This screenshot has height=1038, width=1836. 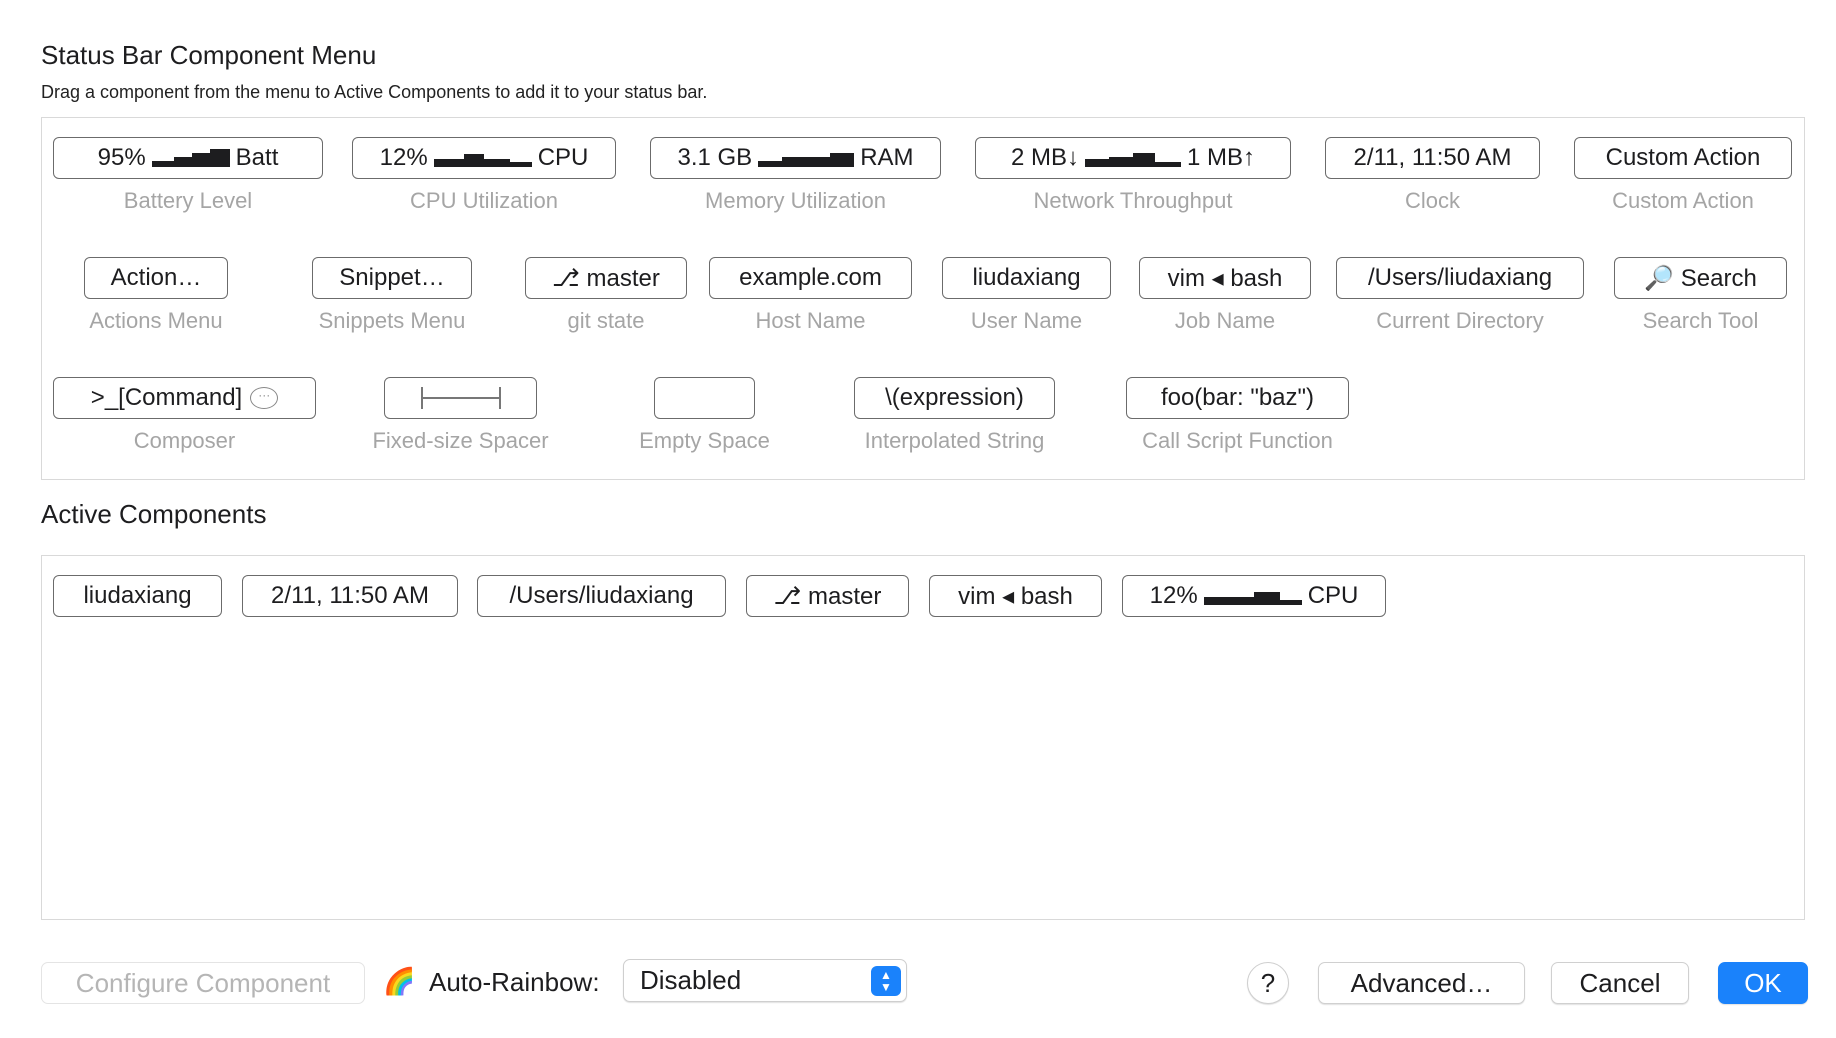 I want to click on active-cpu-utilization-pill: 12% CPU, so click(x=1254, y=596).